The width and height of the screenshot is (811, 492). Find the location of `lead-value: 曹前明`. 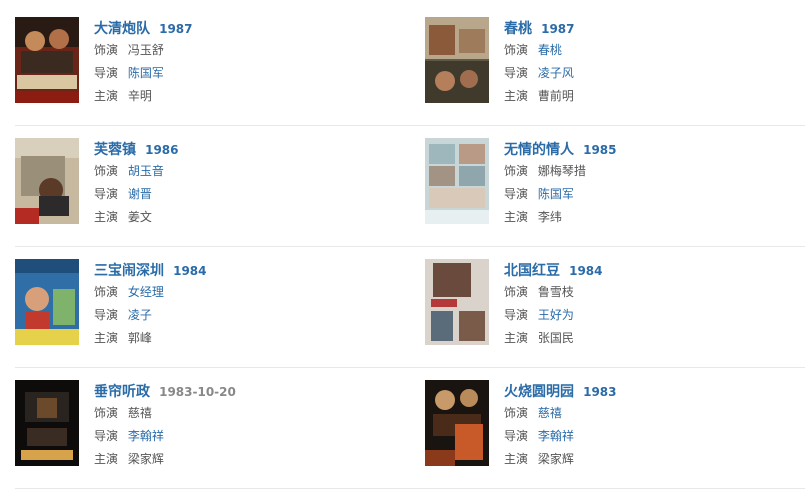

lead-value: 曹前明 is located at coordinates (555, 96).